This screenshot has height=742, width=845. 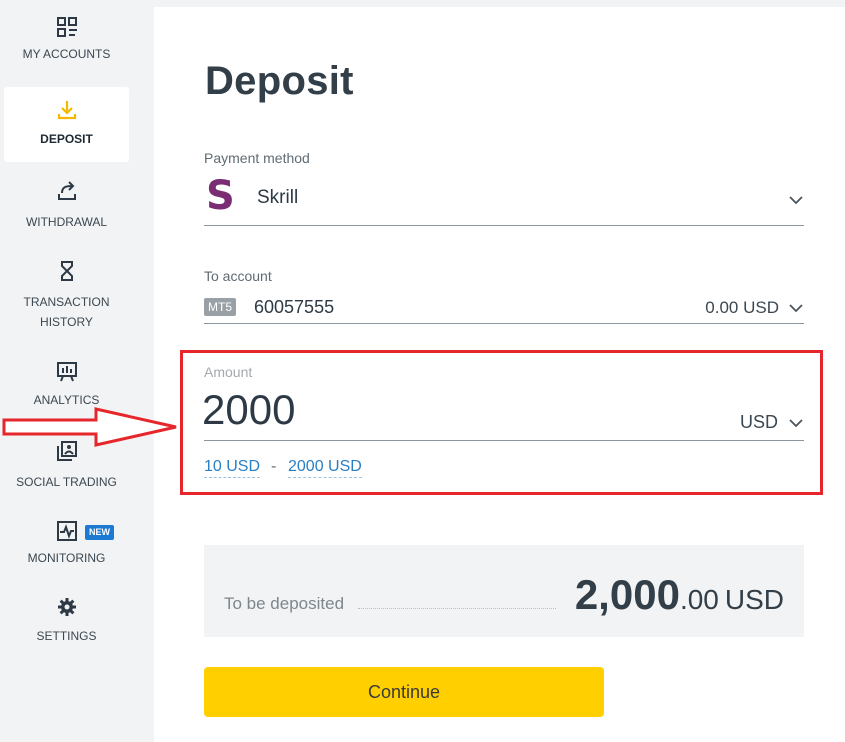 I want to click on sidebar-item-label: DEPOSIT, so click(x=66, y=139).